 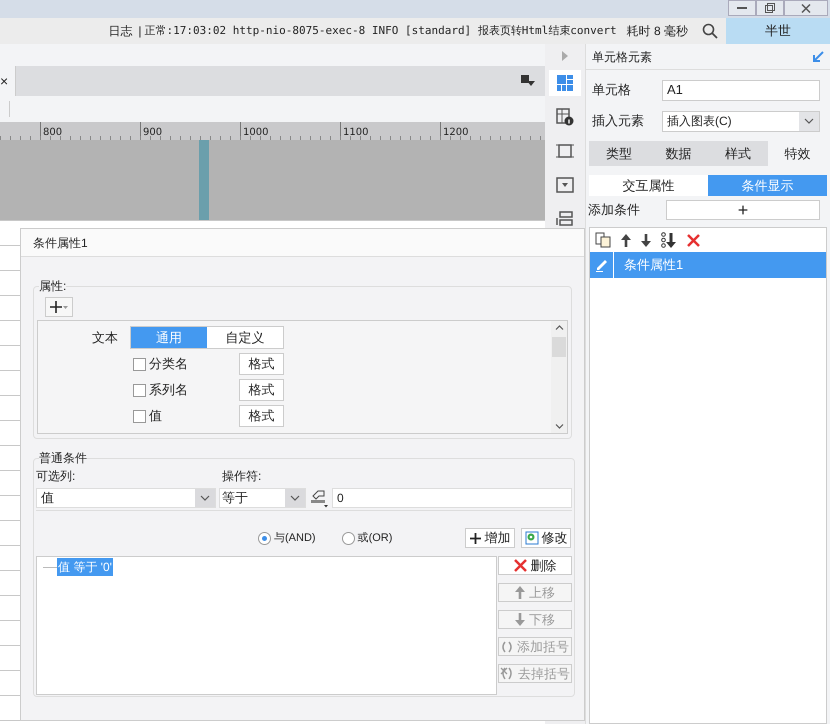 What do you see at coordinates (255, 132) in the screenshot?
I see `ruler-label: 1000` at bounding box center [255, 132].